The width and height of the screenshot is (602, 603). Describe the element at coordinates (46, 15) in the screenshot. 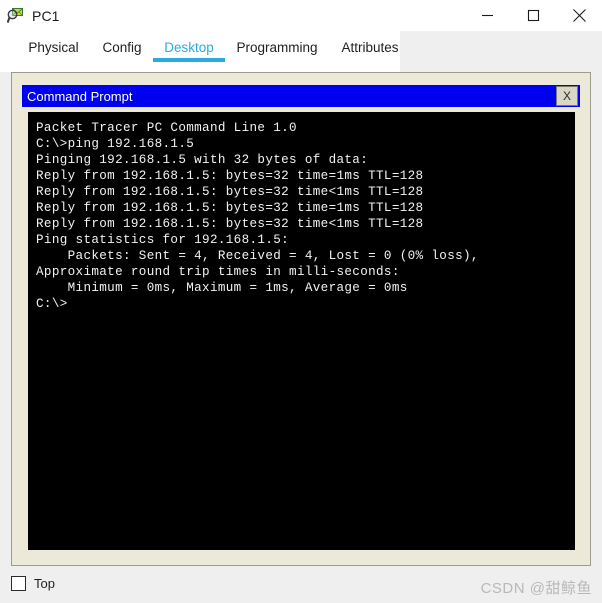

I see `window-title: PC1` at that location.